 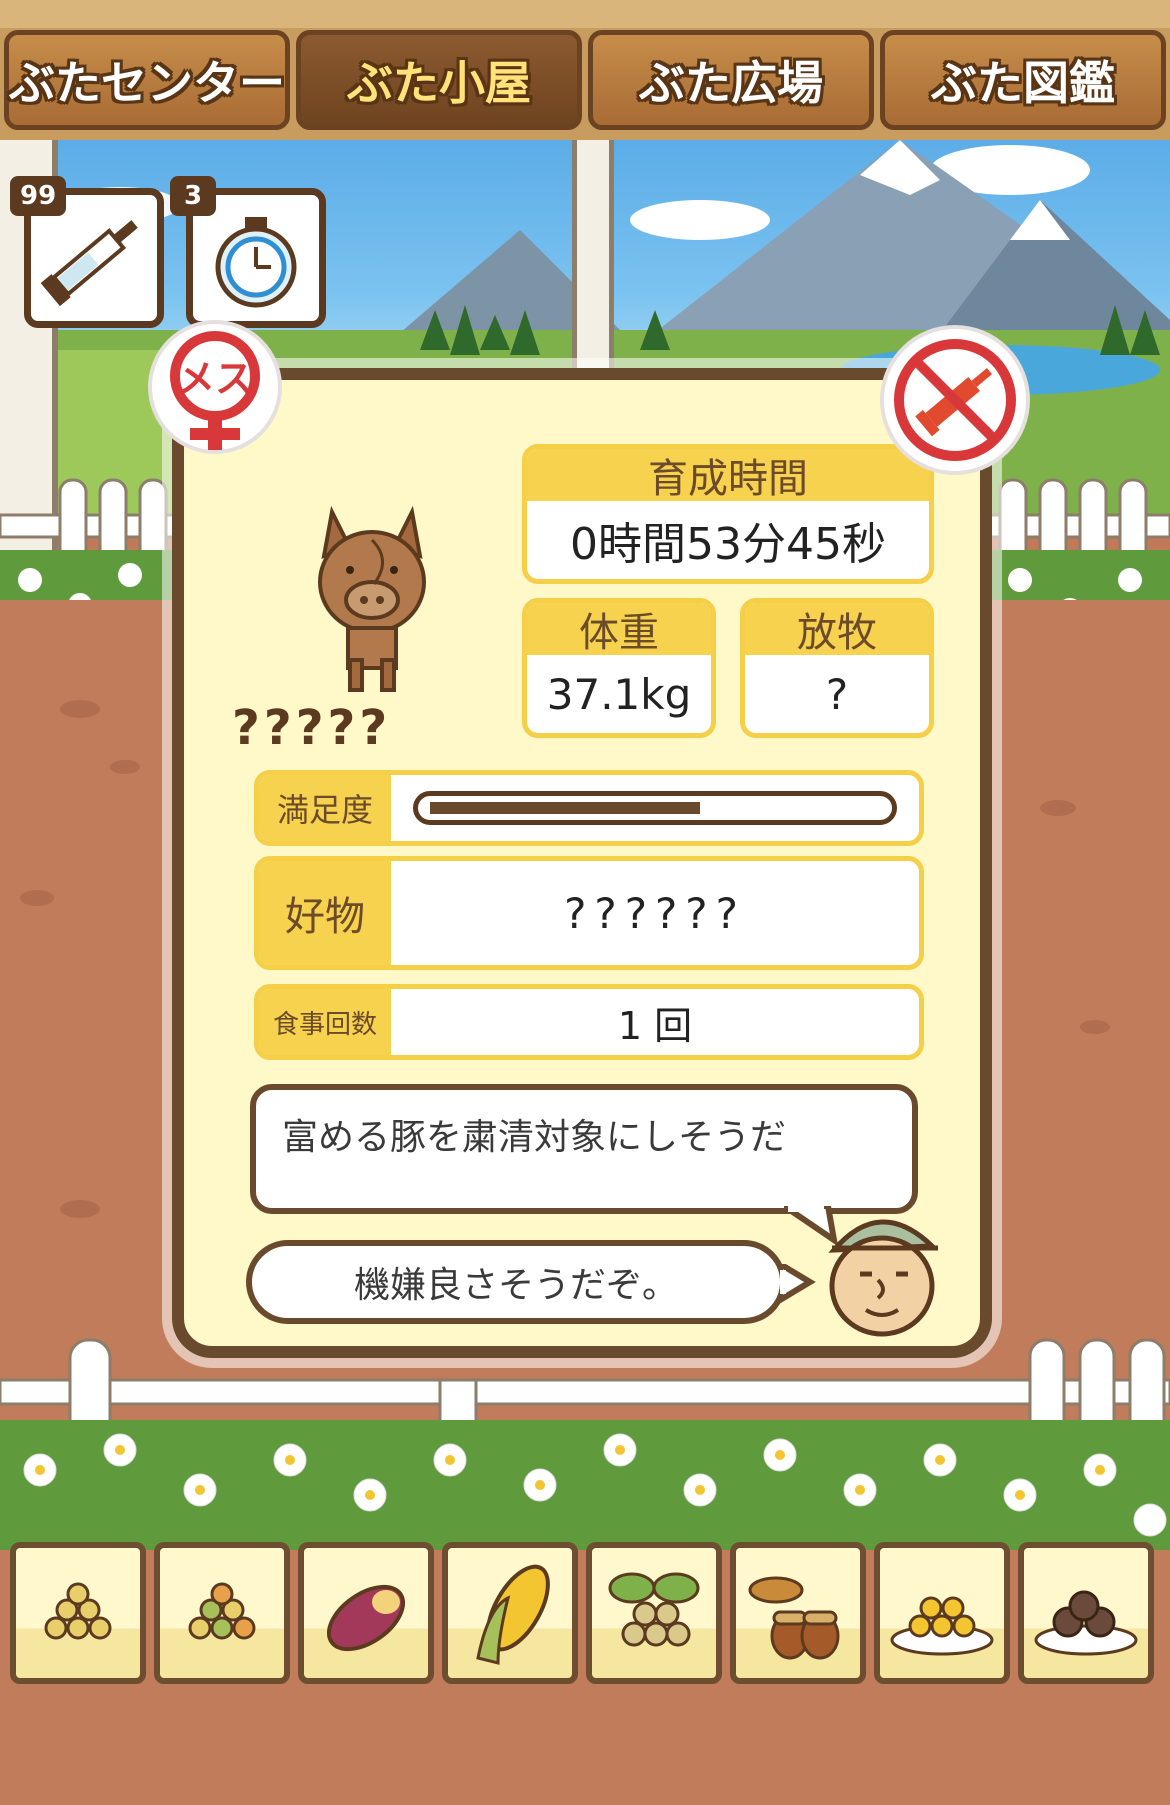 I want to click on gender-label: メス, so click(x=214, y=379).